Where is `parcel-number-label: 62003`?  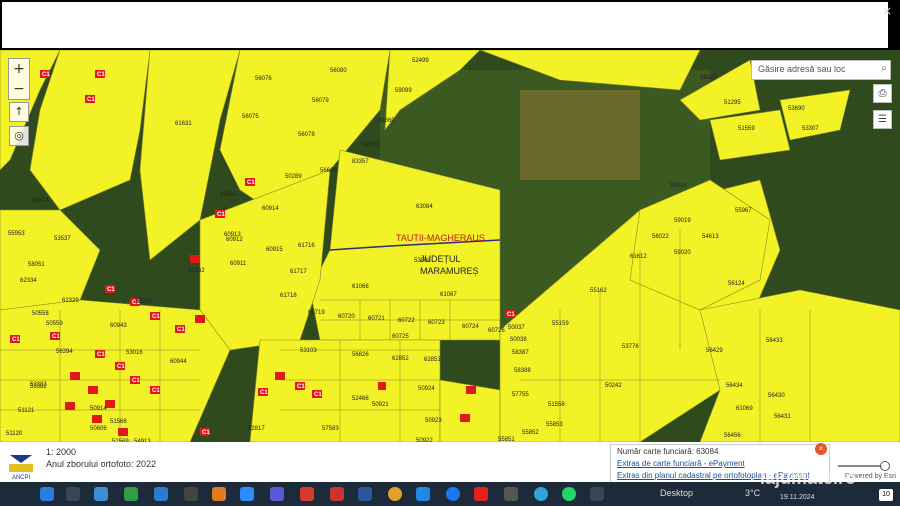
parcel-number-label: 62003 is located at coordinates (370, 145).